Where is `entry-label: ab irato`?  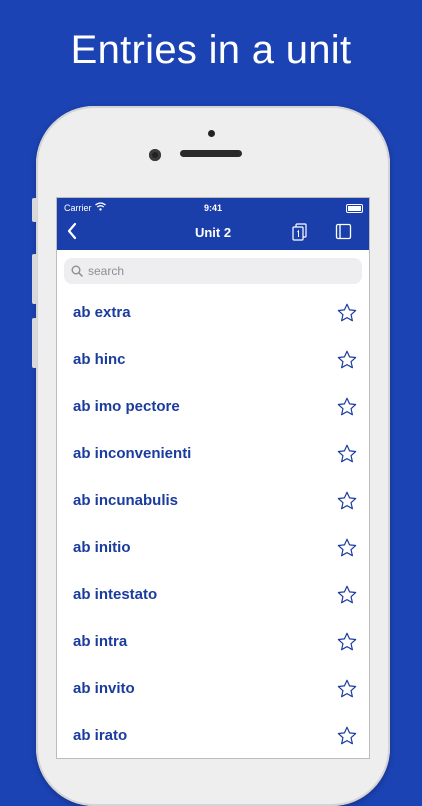
entry-label: ab irato is located at coordinates (100, 735).